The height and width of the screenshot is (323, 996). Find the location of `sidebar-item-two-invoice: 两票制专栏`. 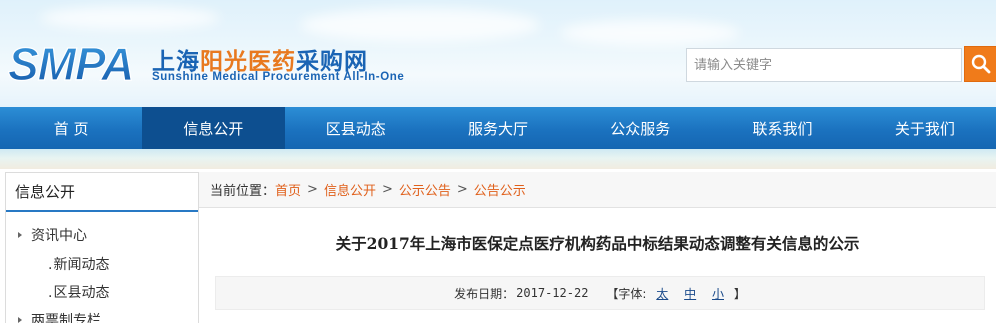

sidebar-item-two-invoice: 两票制专栏 is located at coordinates (59, 316).